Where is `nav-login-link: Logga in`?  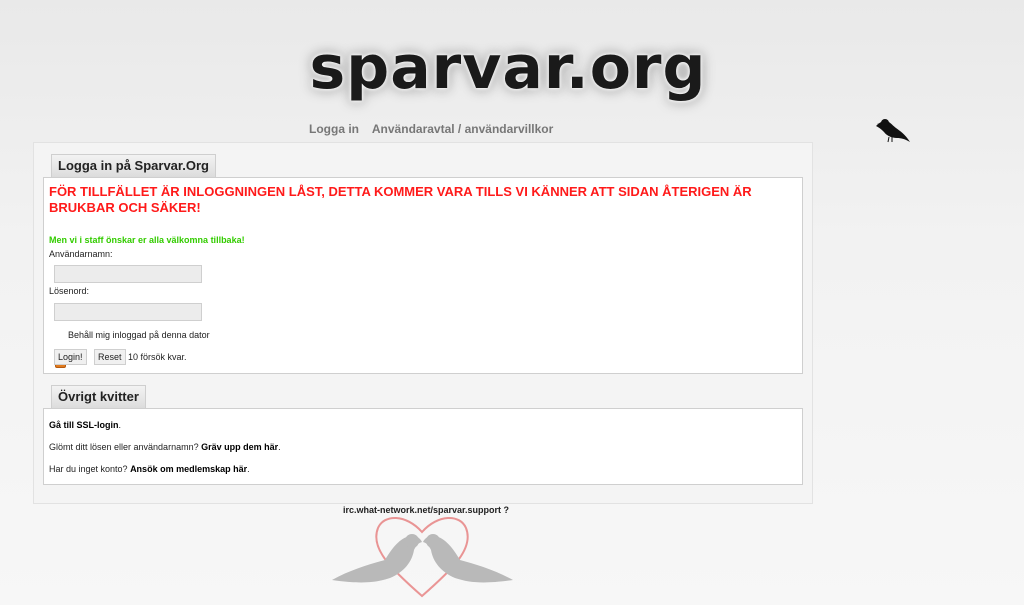 nav-login-link: Logga in is located at coordinates (334, 129).